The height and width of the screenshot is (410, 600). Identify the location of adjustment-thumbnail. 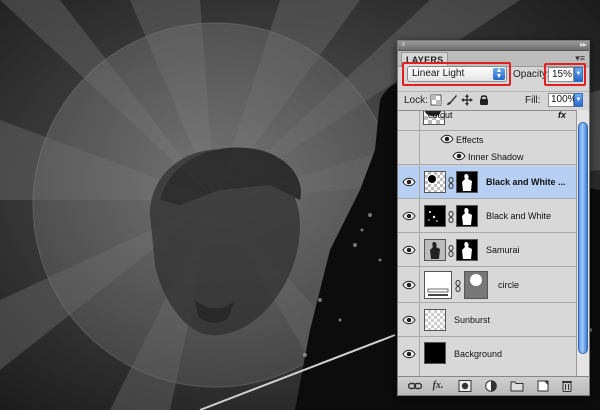
(435, 182).